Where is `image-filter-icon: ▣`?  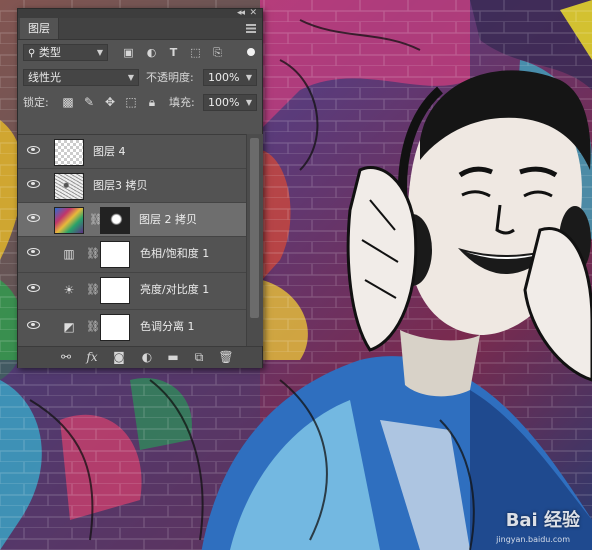
image-filter-icon: ▣ is located at coordinates (128, 52).